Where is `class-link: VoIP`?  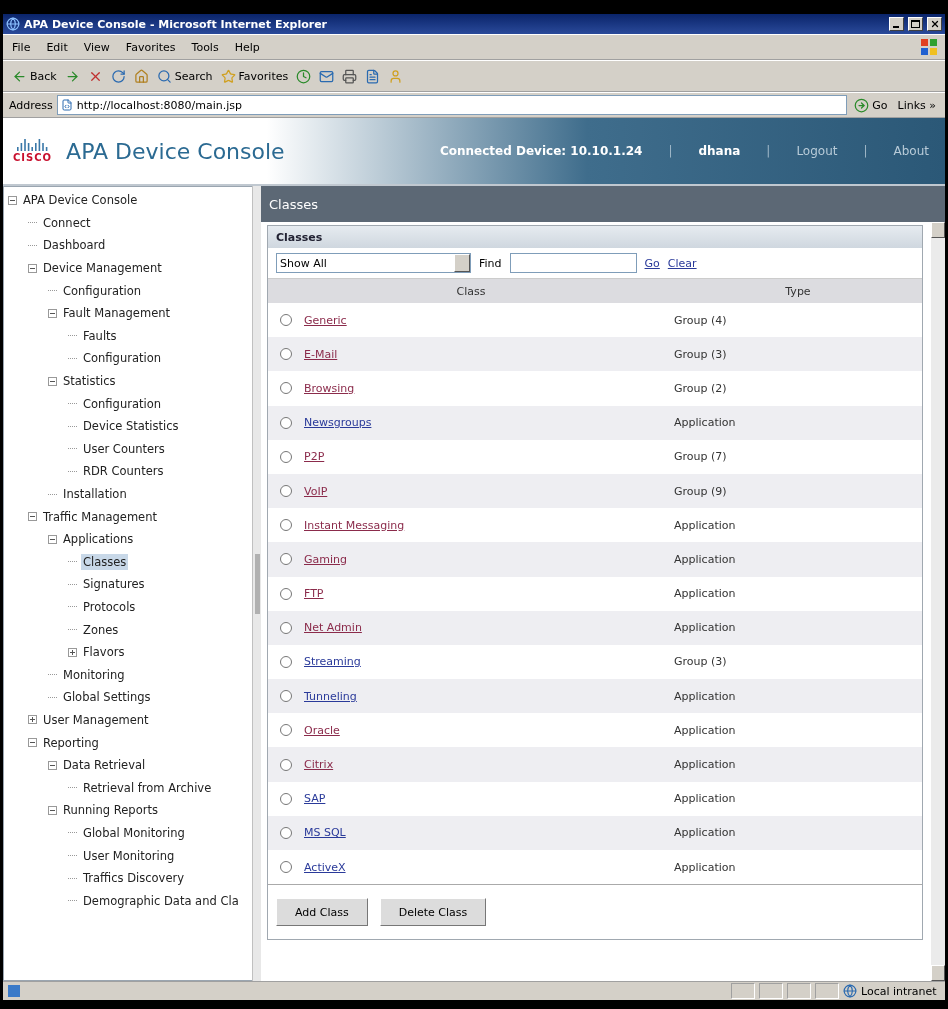 class-link: VoIP is located at coordinates (316, 491).